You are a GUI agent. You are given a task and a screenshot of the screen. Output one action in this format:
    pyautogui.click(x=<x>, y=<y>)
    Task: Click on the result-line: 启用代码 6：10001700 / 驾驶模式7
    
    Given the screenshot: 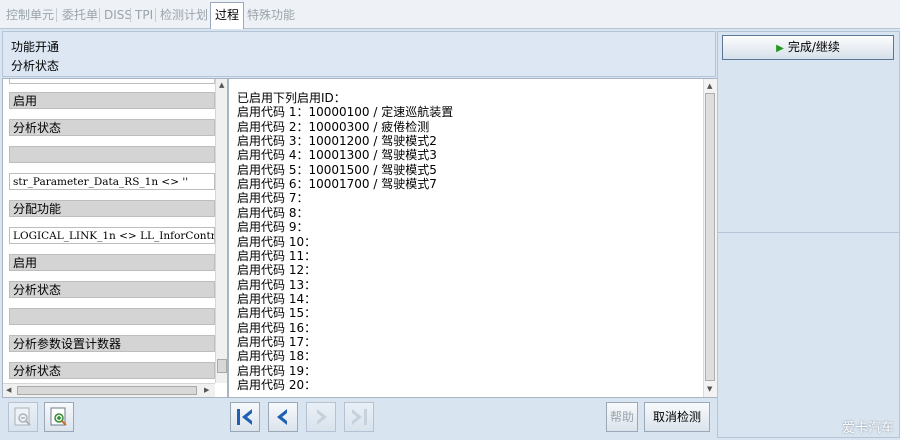 What is the action you would take?
    pyautogui.click(x=337, y=184)
    